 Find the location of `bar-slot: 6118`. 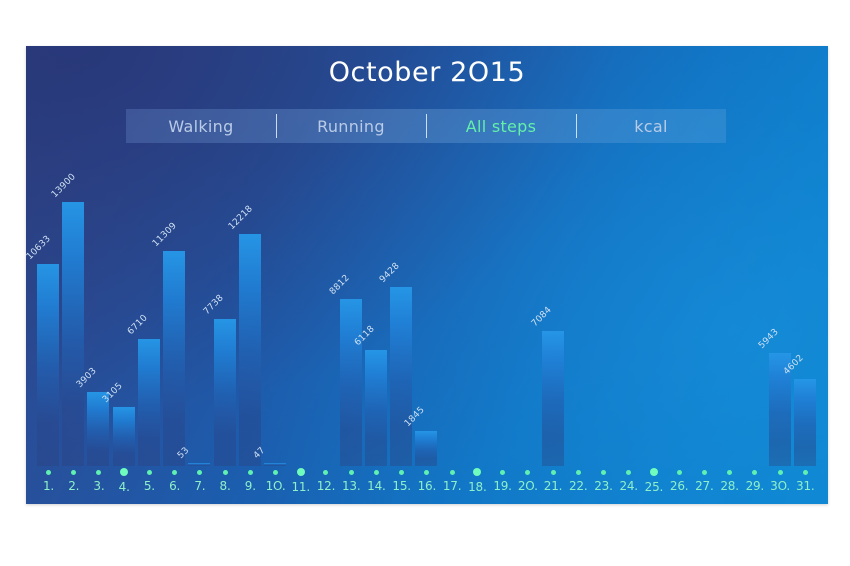

bar-slot: 6118 is located at coordinates (371, 308).